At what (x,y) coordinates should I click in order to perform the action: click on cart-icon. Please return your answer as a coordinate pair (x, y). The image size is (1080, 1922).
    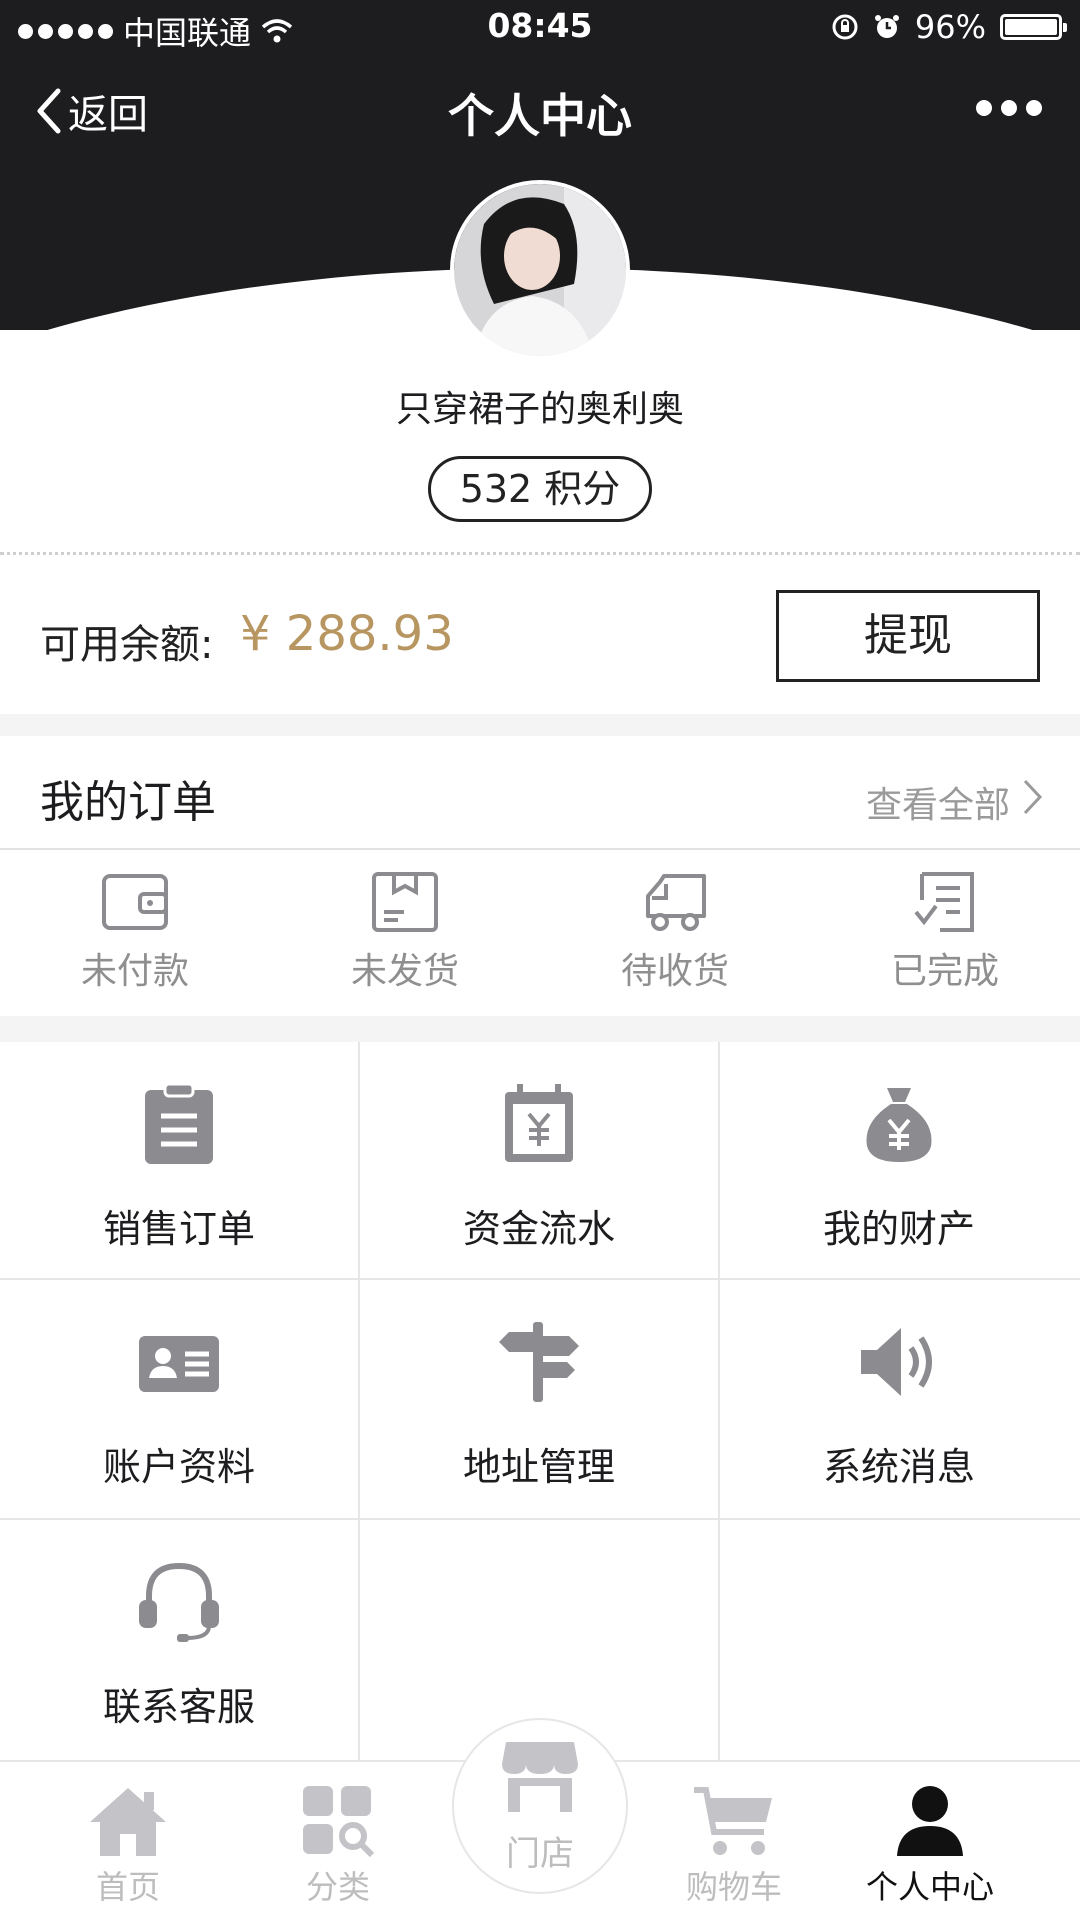
    Looking at the image, I should click on (733, 1821).